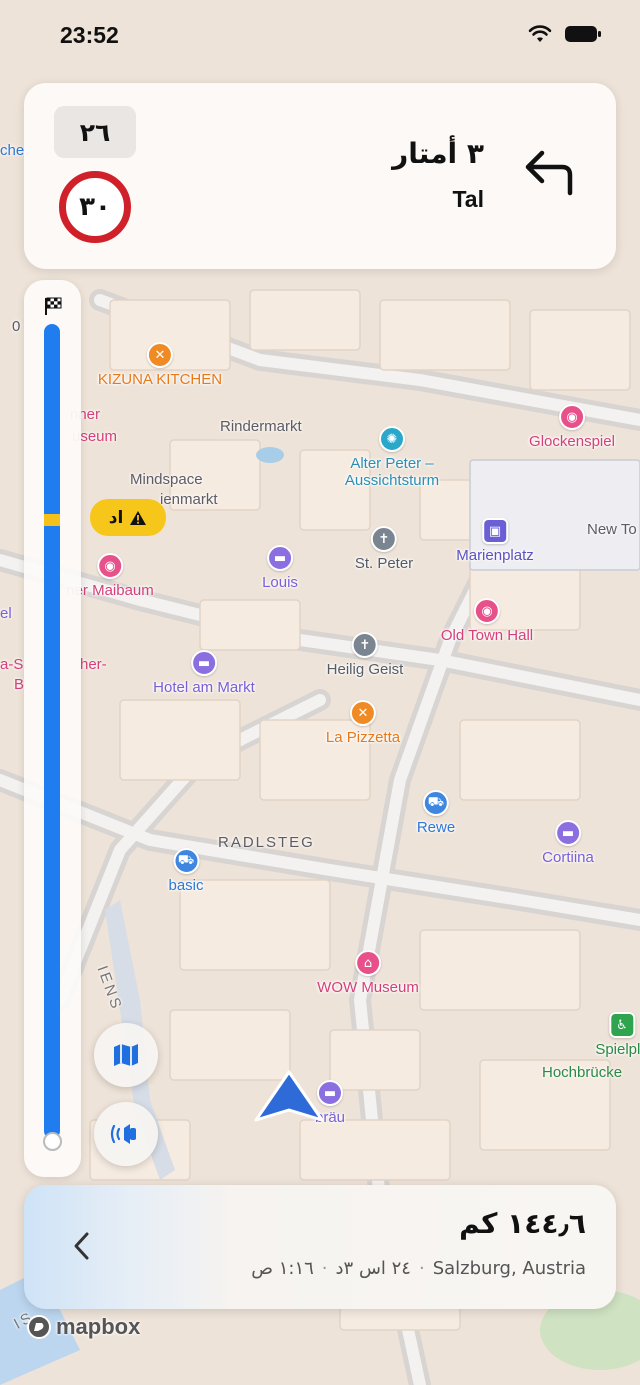  Describe the element at coordinates (116, 517) in the screenshot. I see `alert-text: اد` at that location.